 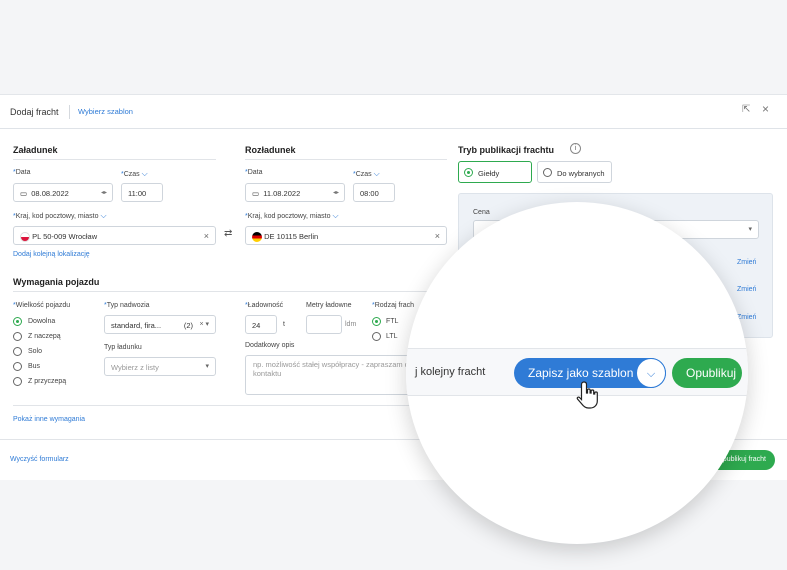 I want to click on add-location-link: Dodaj kolejną lokalizację, so click(x=51, y=254).